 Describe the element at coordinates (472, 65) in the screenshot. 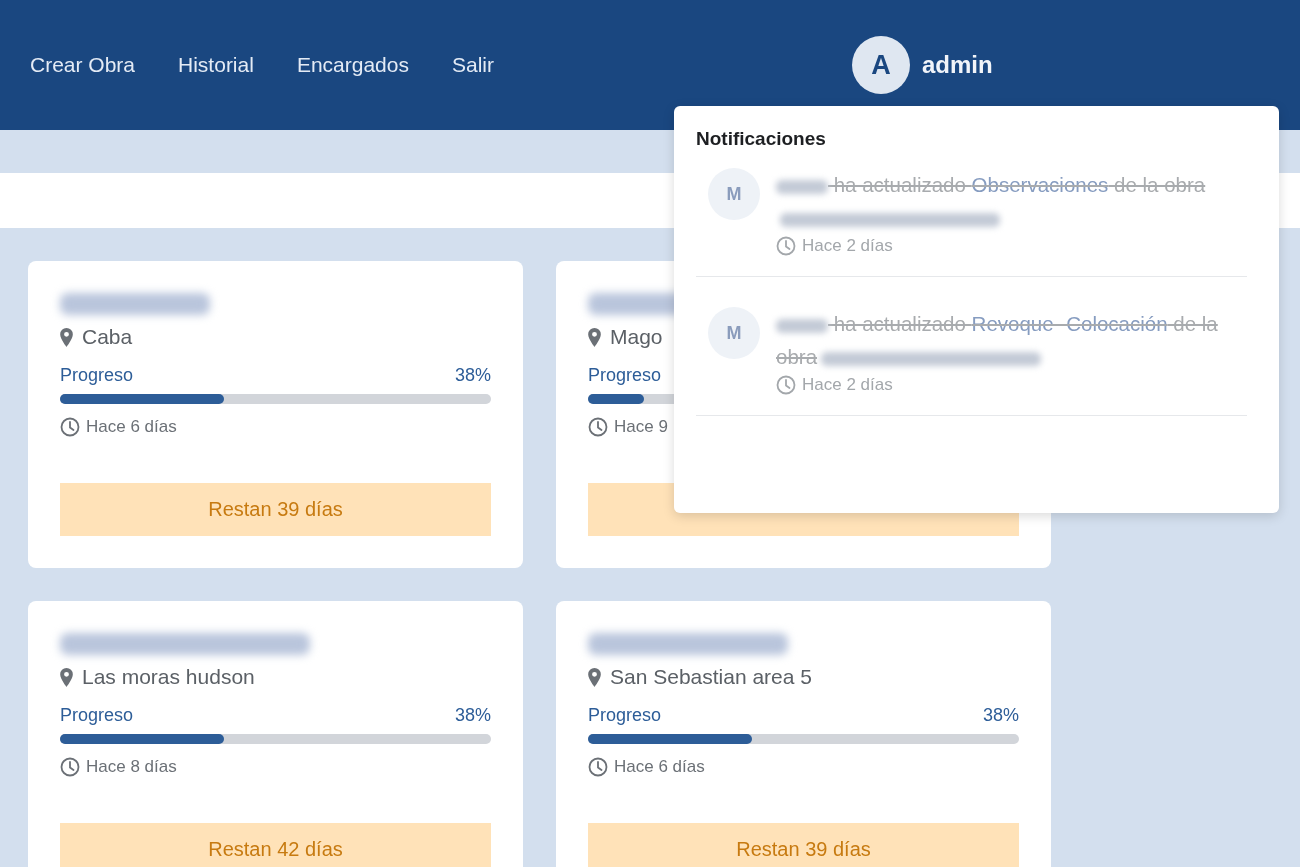

I see `nav-link: Salir` at that location.